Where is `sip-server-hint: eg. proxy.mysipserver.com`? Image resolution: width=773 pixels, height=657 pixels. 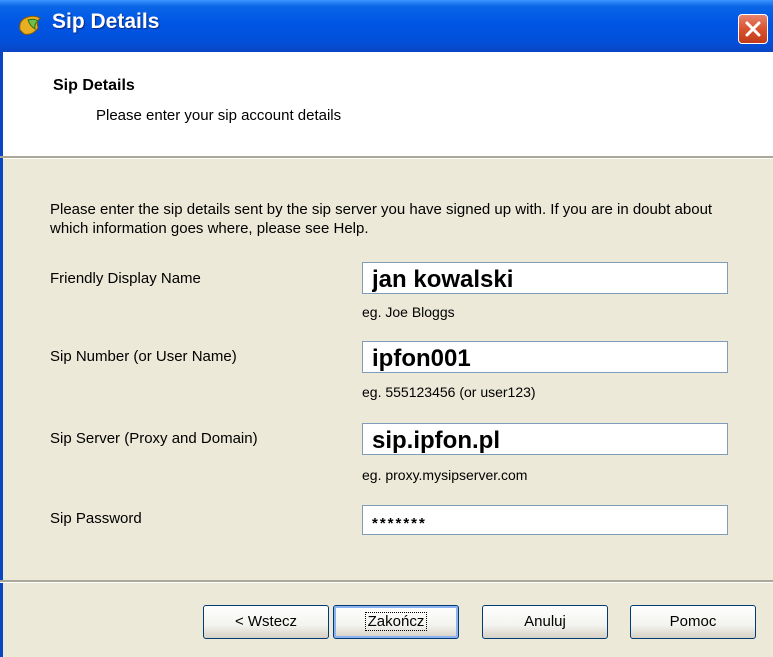
sip-server-hint: eg. proxy.mysipserver.com is located at coordinates (445, 475).